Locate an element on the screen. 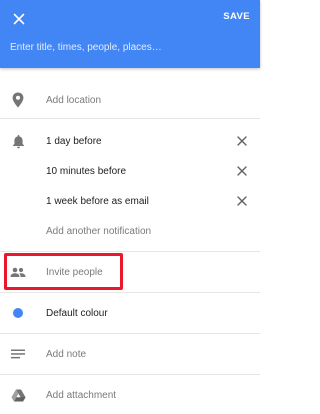 This screenshot has height=414, width=320. add-note-label: Add note is located at coordinates (66, 354).